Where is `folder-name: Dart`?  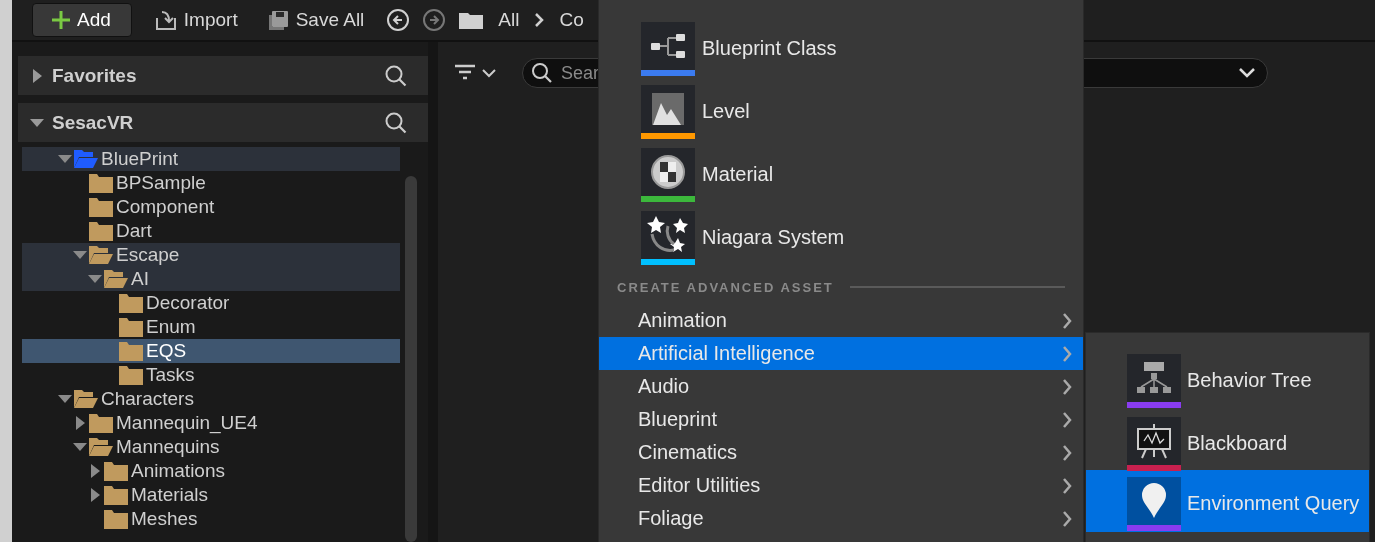
folder-name: Dart is located at coordinates (134, 231).